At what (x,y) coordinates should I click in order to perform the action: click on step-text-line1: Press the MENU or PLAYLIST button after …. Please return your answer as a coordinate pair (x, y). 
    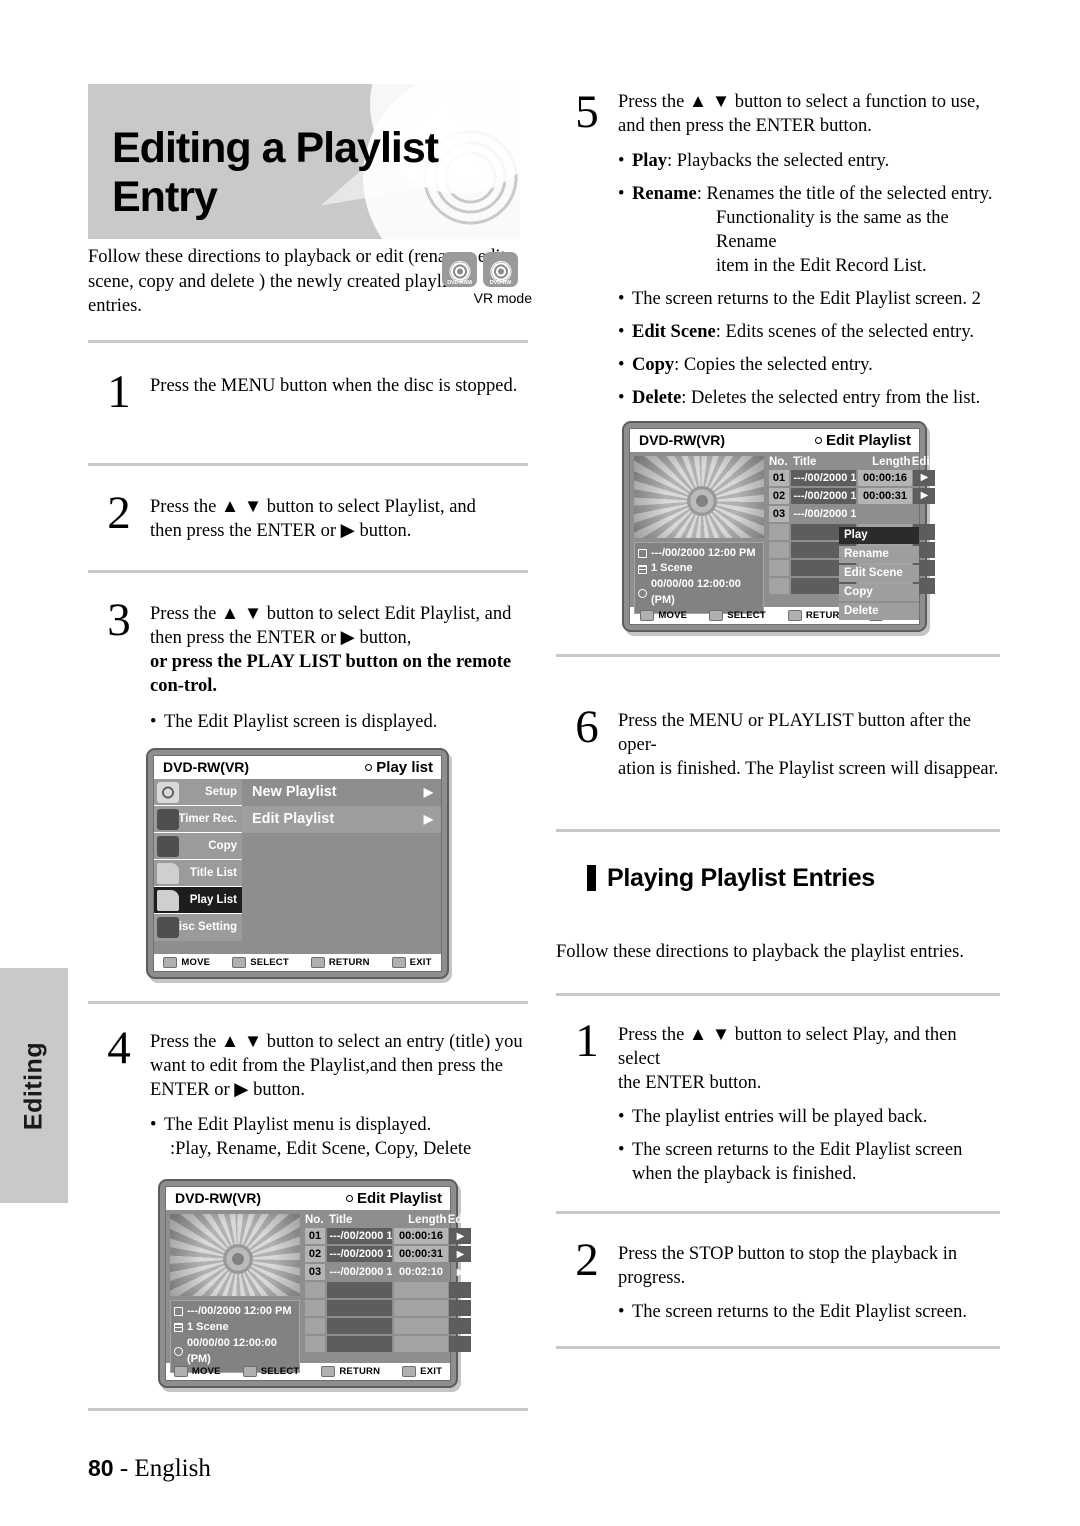
    Looking at the image, I should click on (795, 732).